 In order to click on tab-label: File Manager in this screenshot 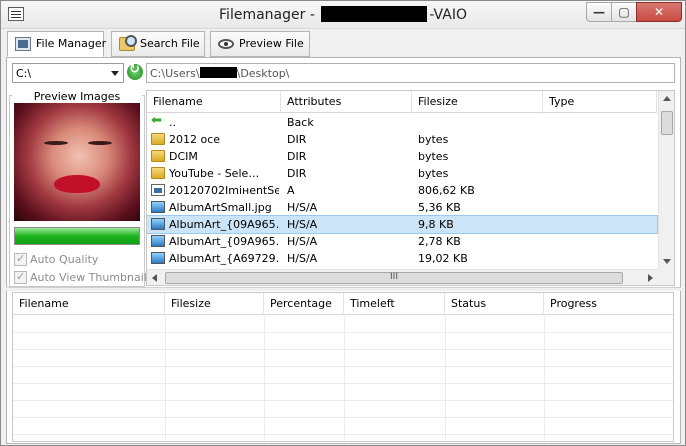, I will do `click(71, 43)`.